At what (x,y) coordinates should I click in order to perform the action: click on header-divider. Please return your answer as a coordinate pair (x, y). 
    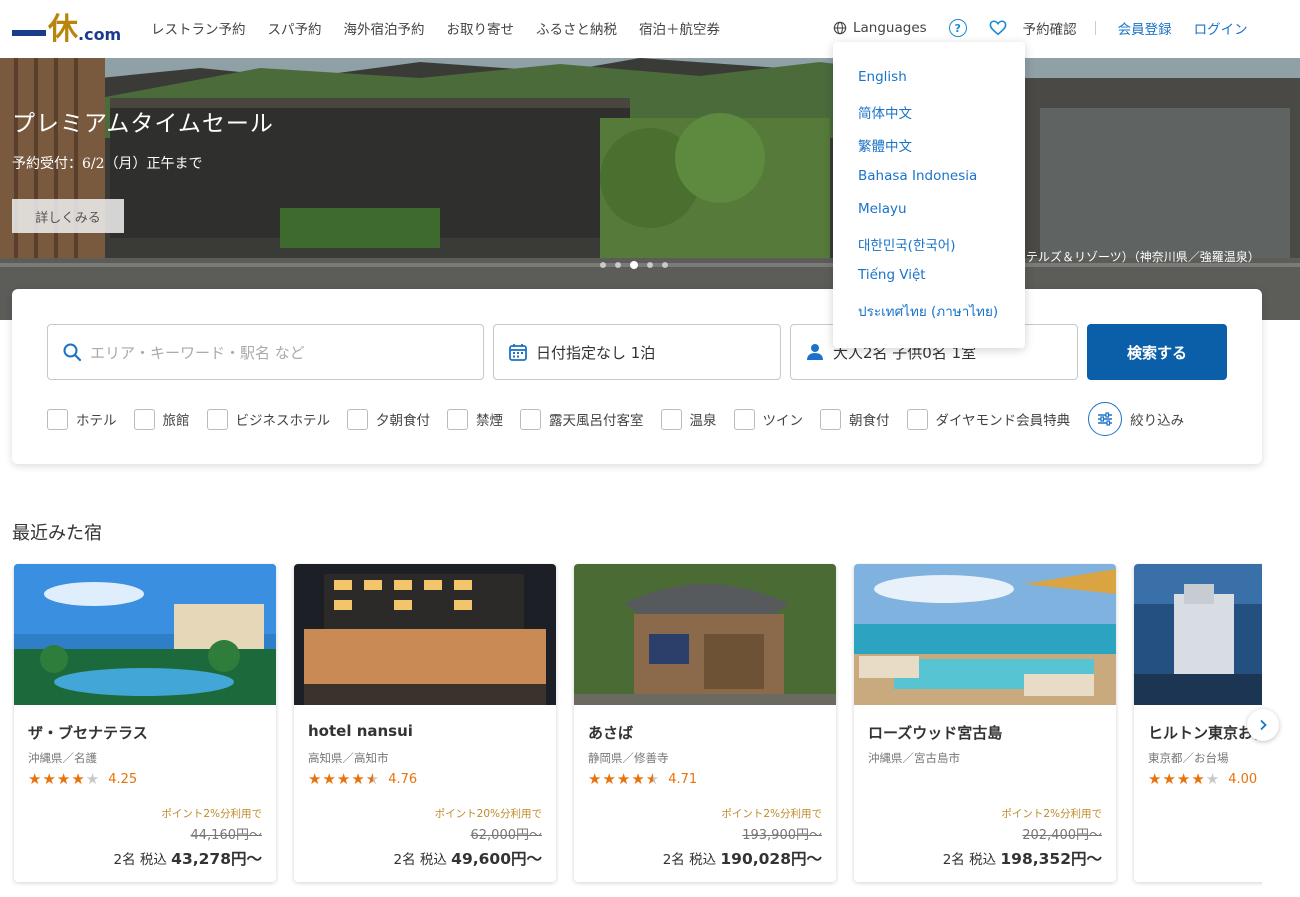
    Looking at the image, I should click on (1095, 28).